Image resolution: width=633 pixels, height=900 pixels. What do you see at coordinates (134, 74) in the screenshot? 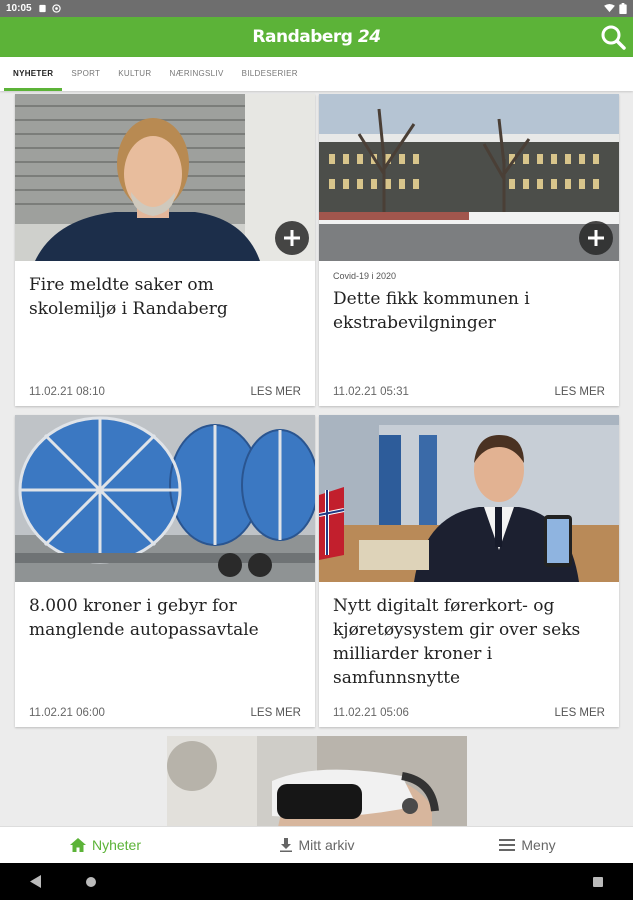
I see `tab-kultur: KULTUR` at bounding box center [134, 74].